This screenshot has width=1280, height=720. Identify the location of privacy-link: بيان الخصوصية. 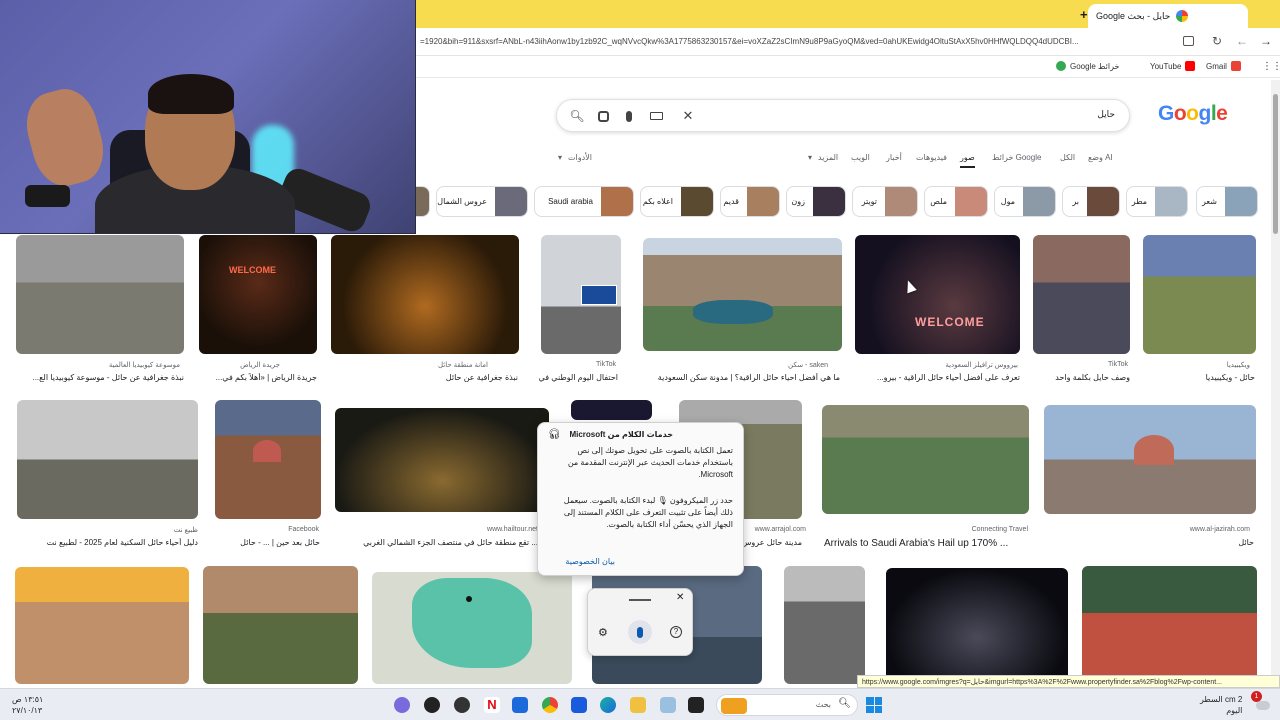
(590, 561).